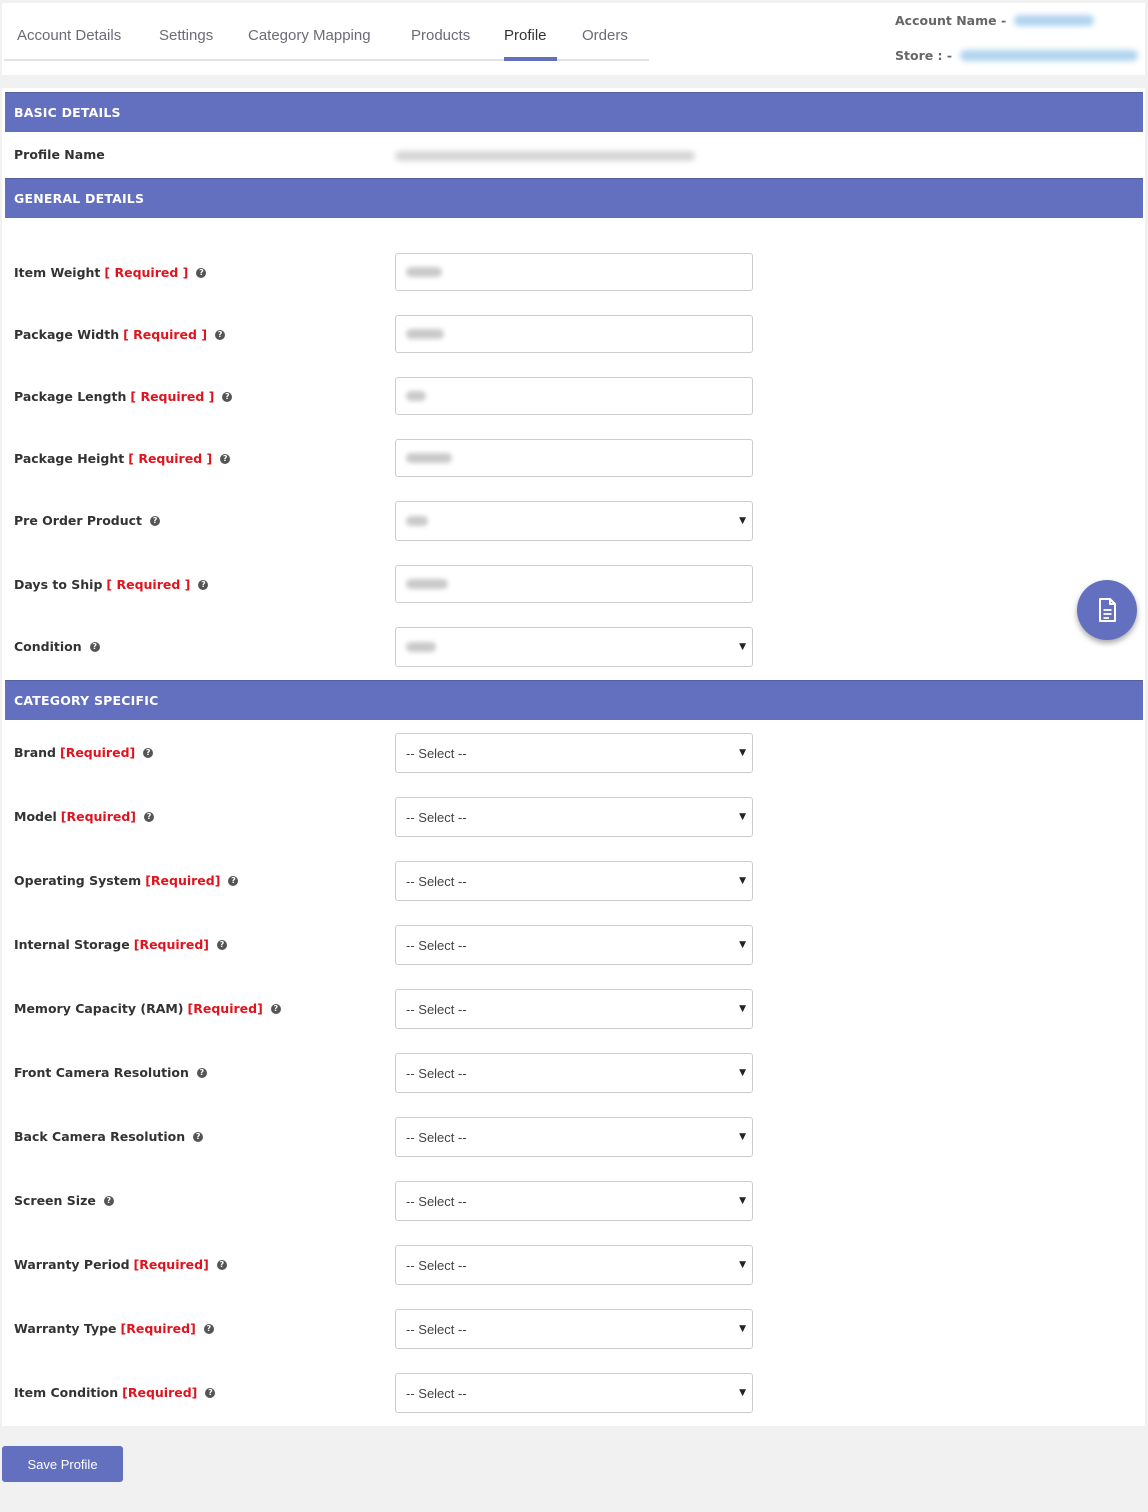 The height and width of the screenshot is (1512, 1148). Describe the element at coordinates (530, 59) in the screenshot. I see `active-tab-indicator` at that location.